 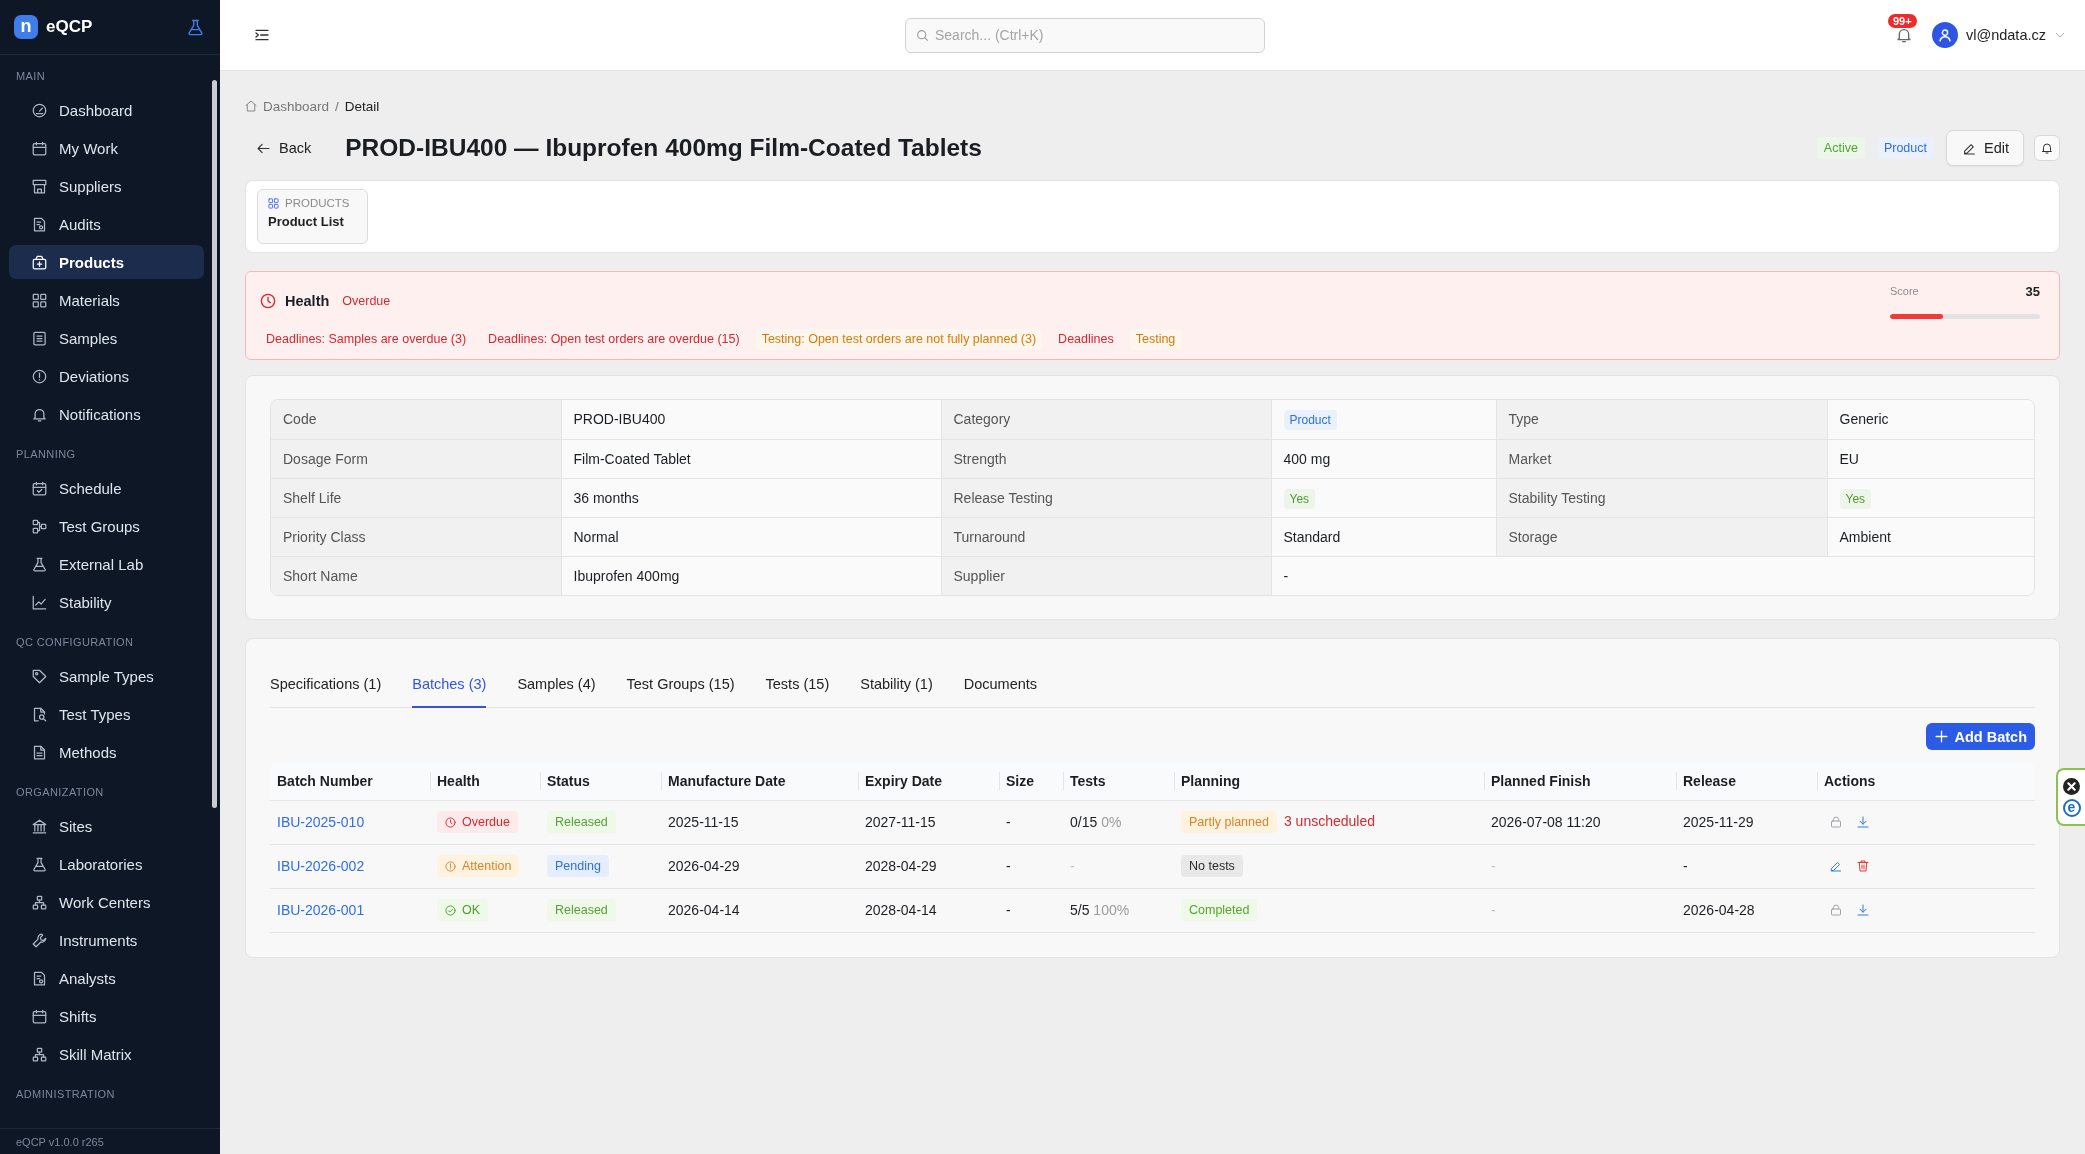 What do you see at coordinates (1106, 575) in the screenshot?
I see `field-label: Supplier` at bounding box center [1106, 575].